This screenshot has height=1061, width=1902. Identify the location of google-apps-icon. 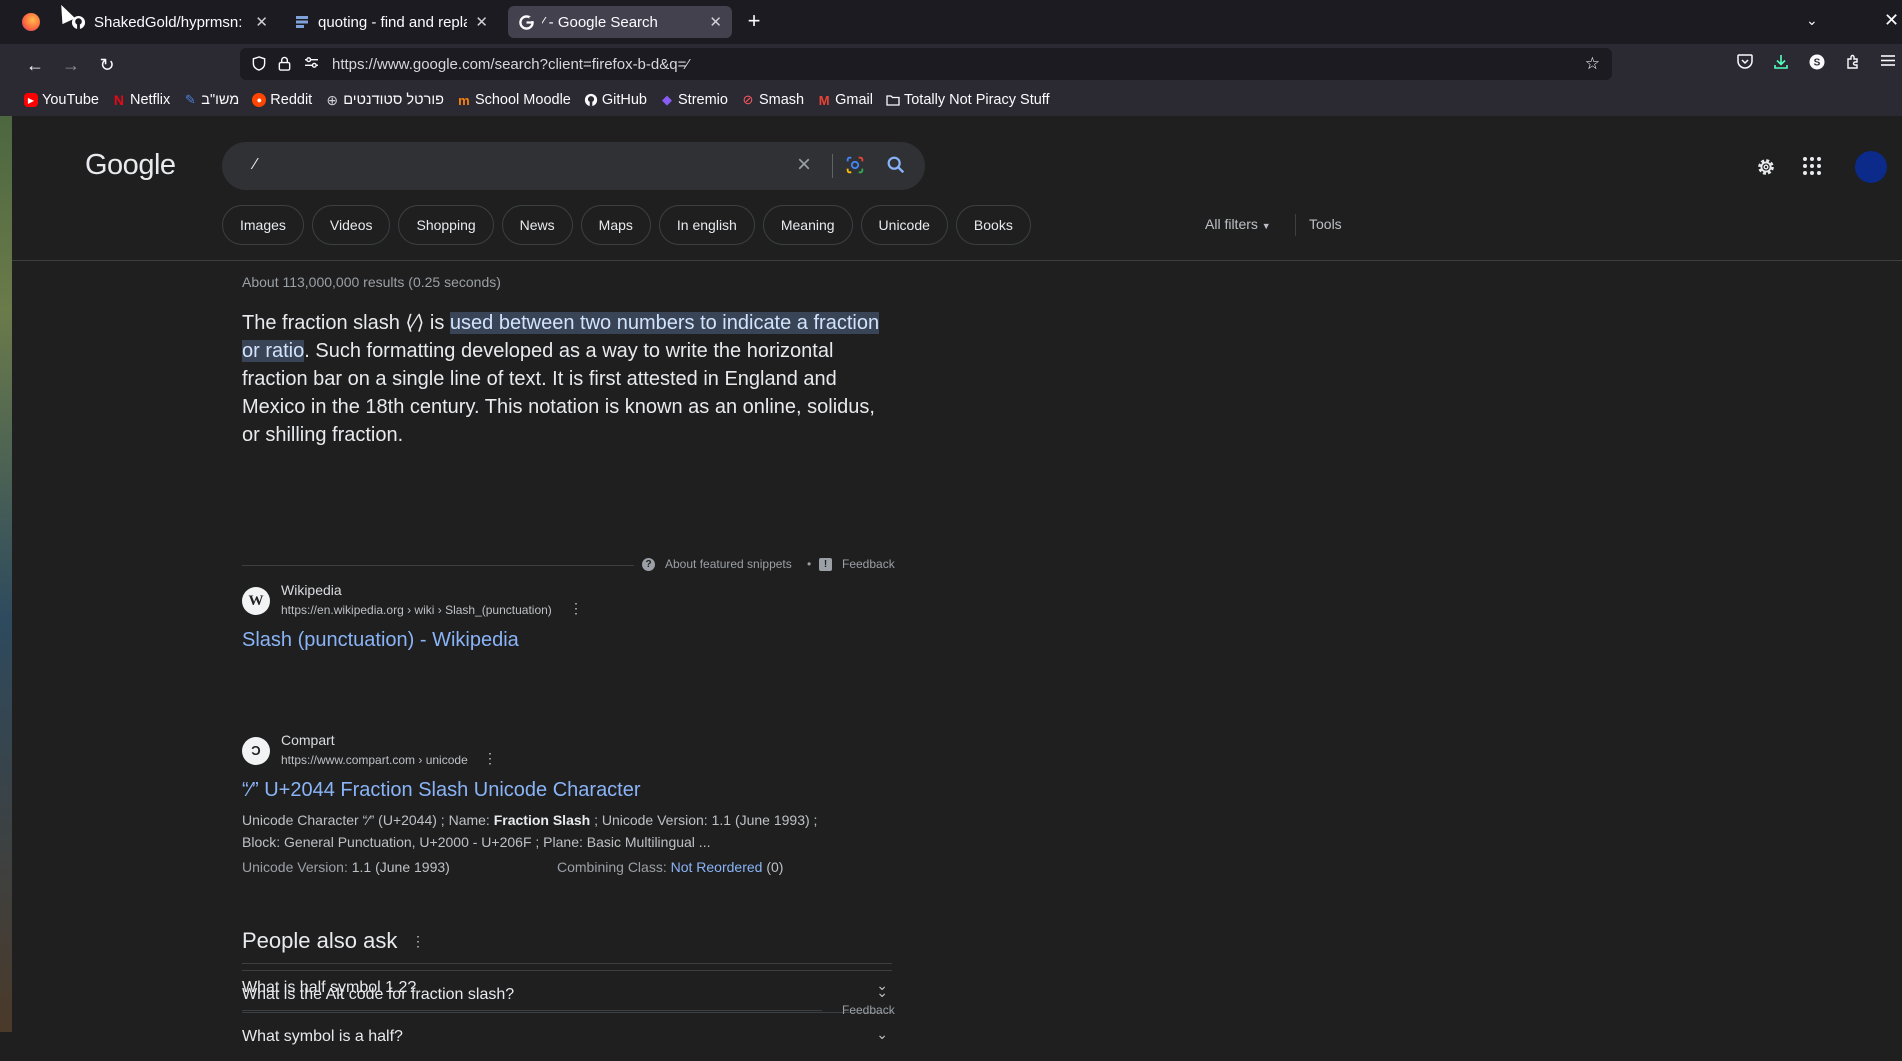
(1812, 169).